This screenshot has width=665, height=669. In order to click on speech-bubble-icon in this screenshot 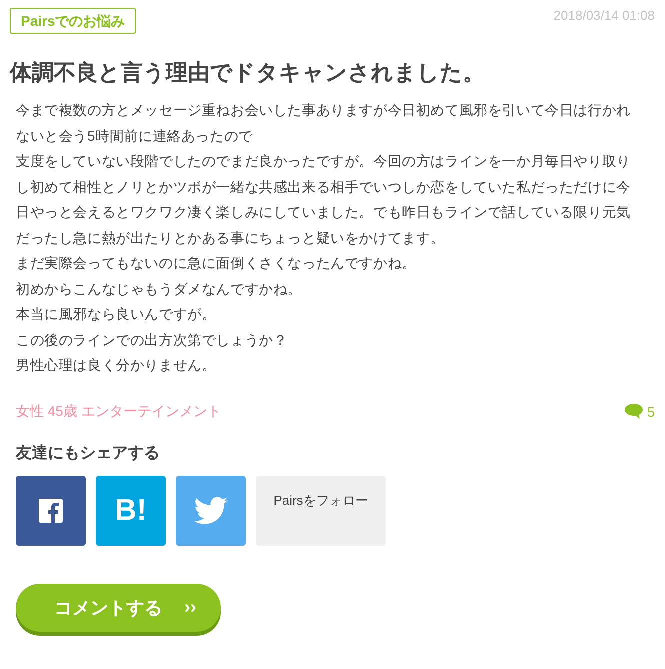, I will do `click(634, 411)`.